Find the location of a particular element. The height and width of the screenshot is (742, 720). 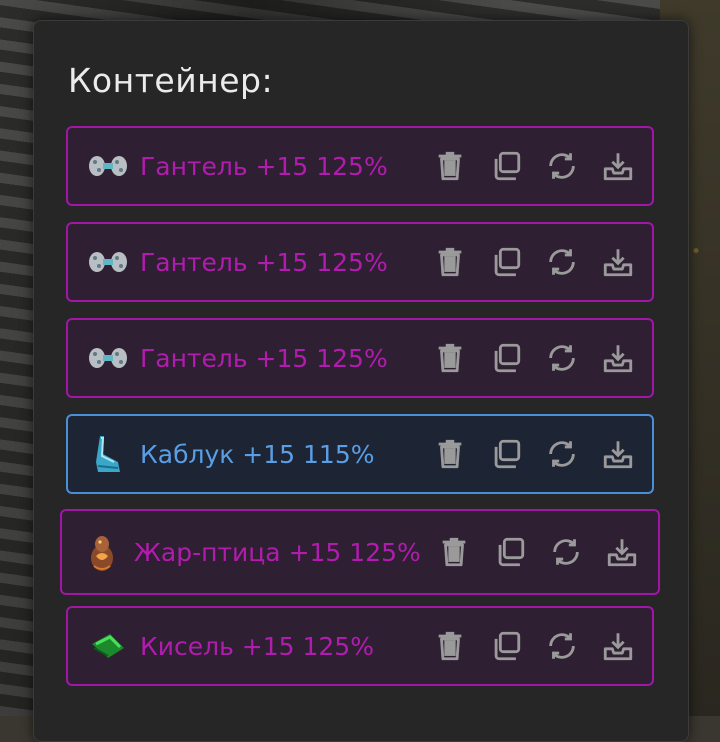

container-item-dumbbell-1: Гантель +15 125% is located at coordinates (360, 166).